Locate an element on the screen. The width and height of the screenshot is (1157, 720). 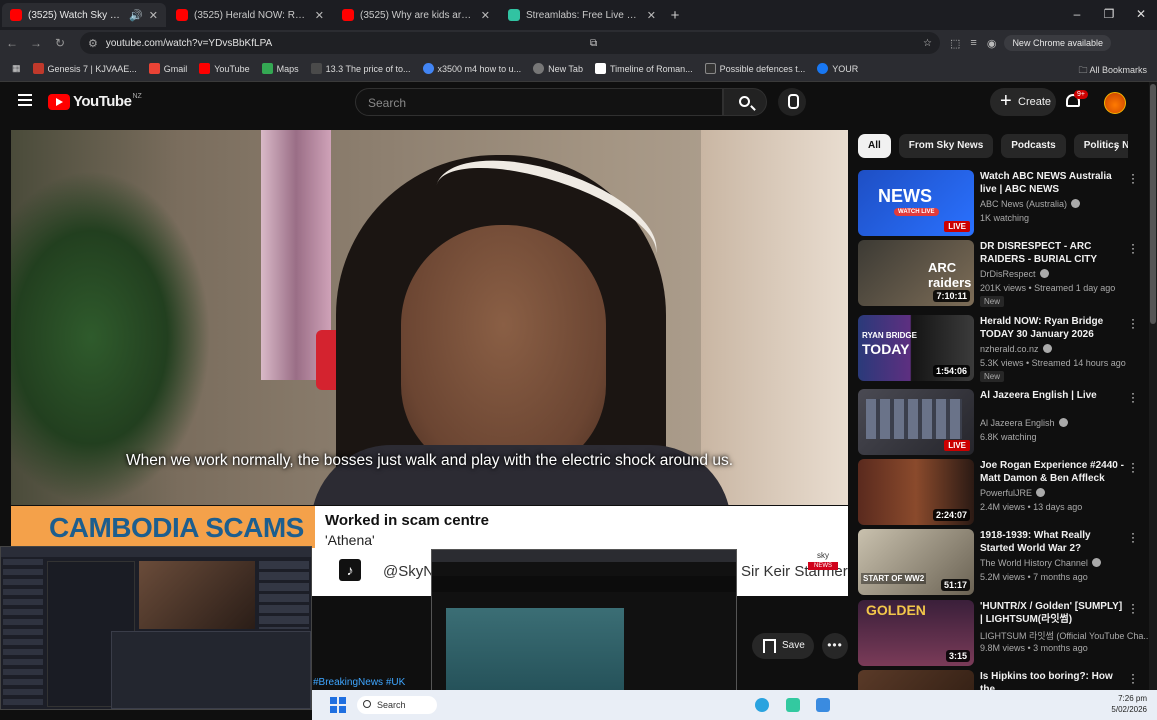
streamlabs-window-preview is located at coordinates (156, 628).